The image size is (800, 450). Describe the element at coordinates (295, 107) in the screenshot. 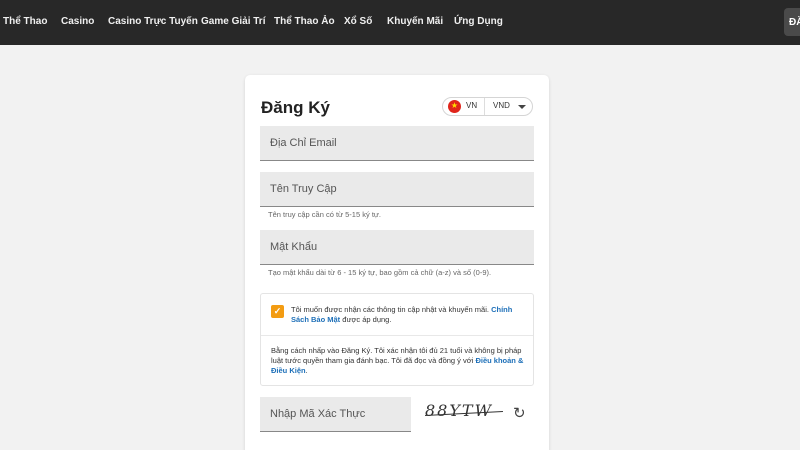

I see `page-title: Đăng Ký` at that location.